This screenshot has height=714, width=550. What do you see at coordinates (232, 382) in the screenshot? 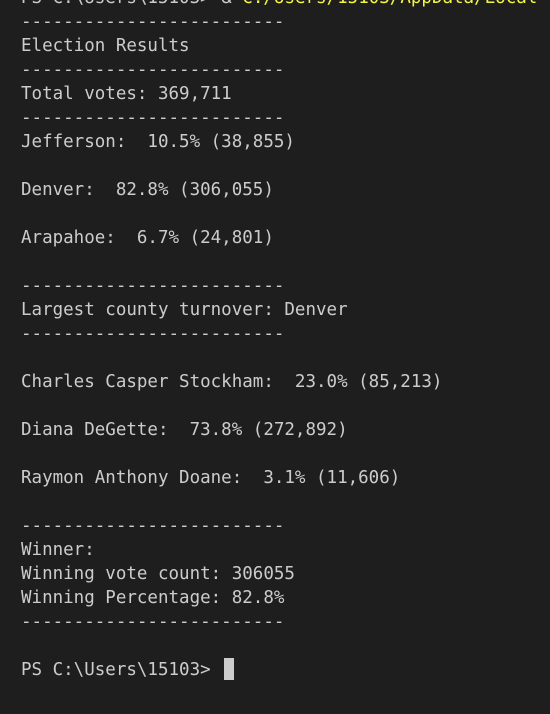
I see `output-line: Charles Casper Stockham: 23.0% (85,213)` at bounding box center [232, 382].